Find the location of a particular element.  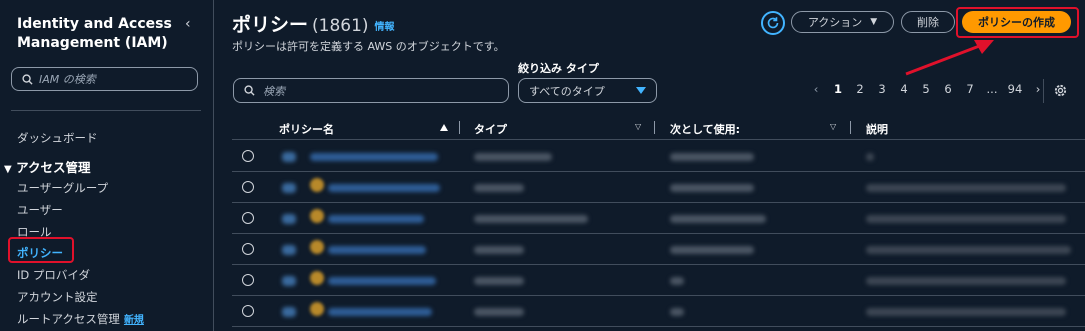

sidebar-search-input: IAM の検索 is located at coordinates (104, 79).